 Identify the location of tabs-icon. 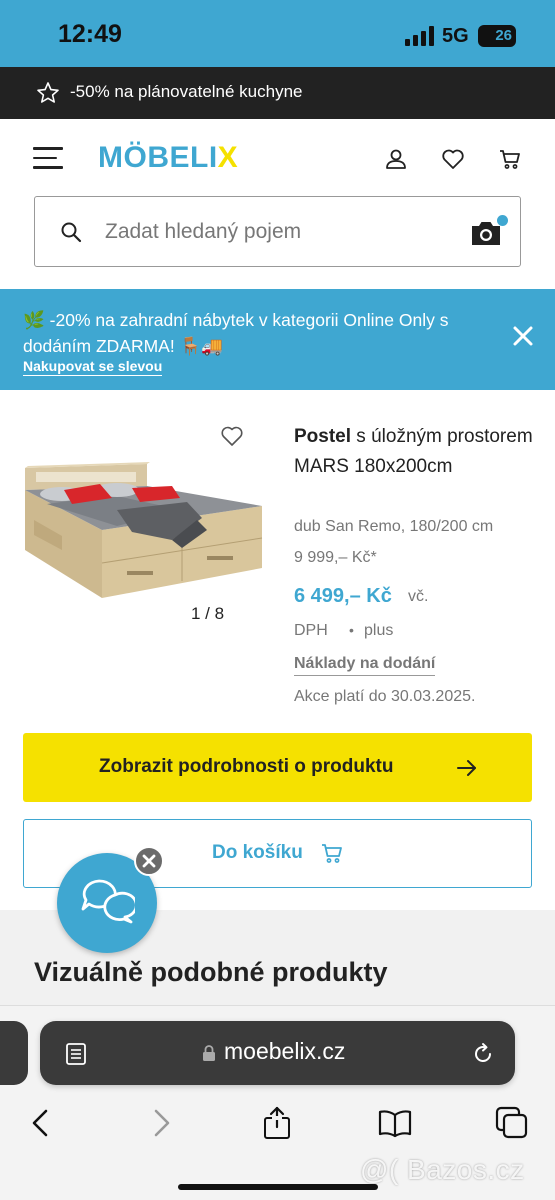
(512, 1123).